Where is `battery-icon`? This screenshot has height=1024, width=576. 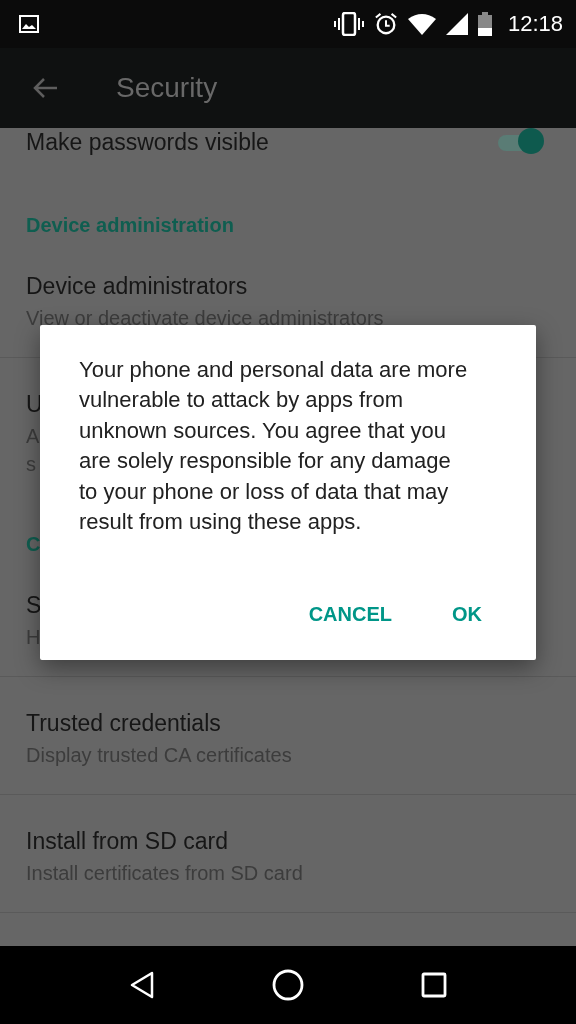 battery-icon is located at coordinates (484, 24).